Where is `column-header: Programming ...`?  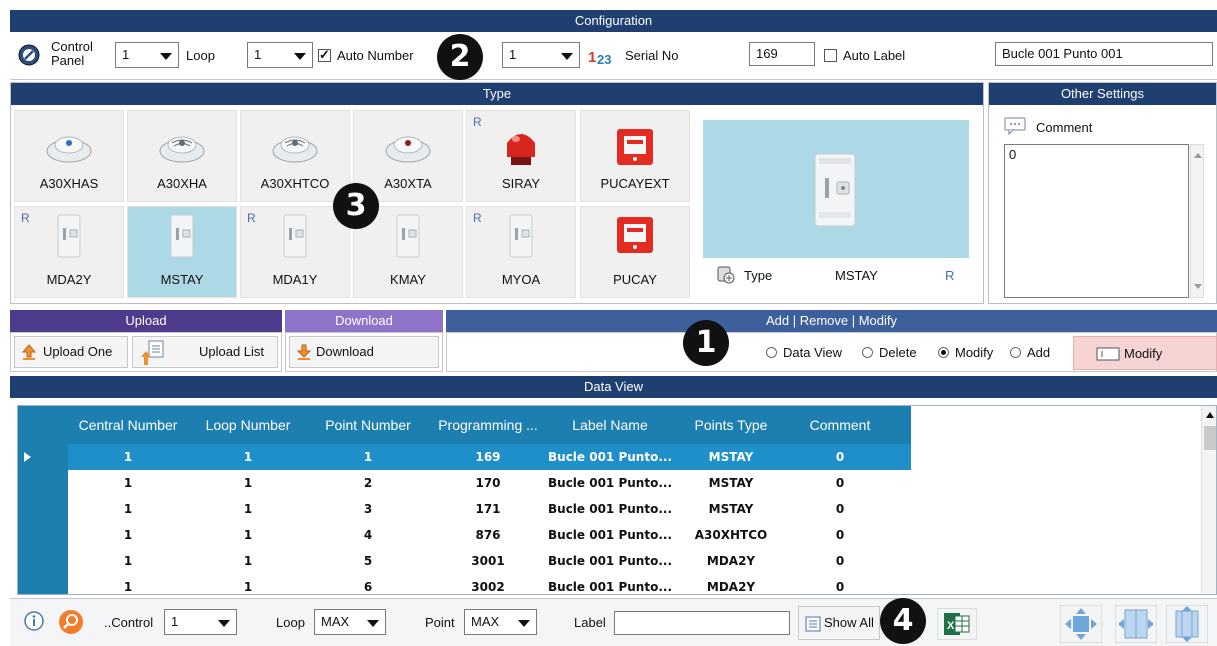 column-header: Programming ... is located at coordinates (488, 425).